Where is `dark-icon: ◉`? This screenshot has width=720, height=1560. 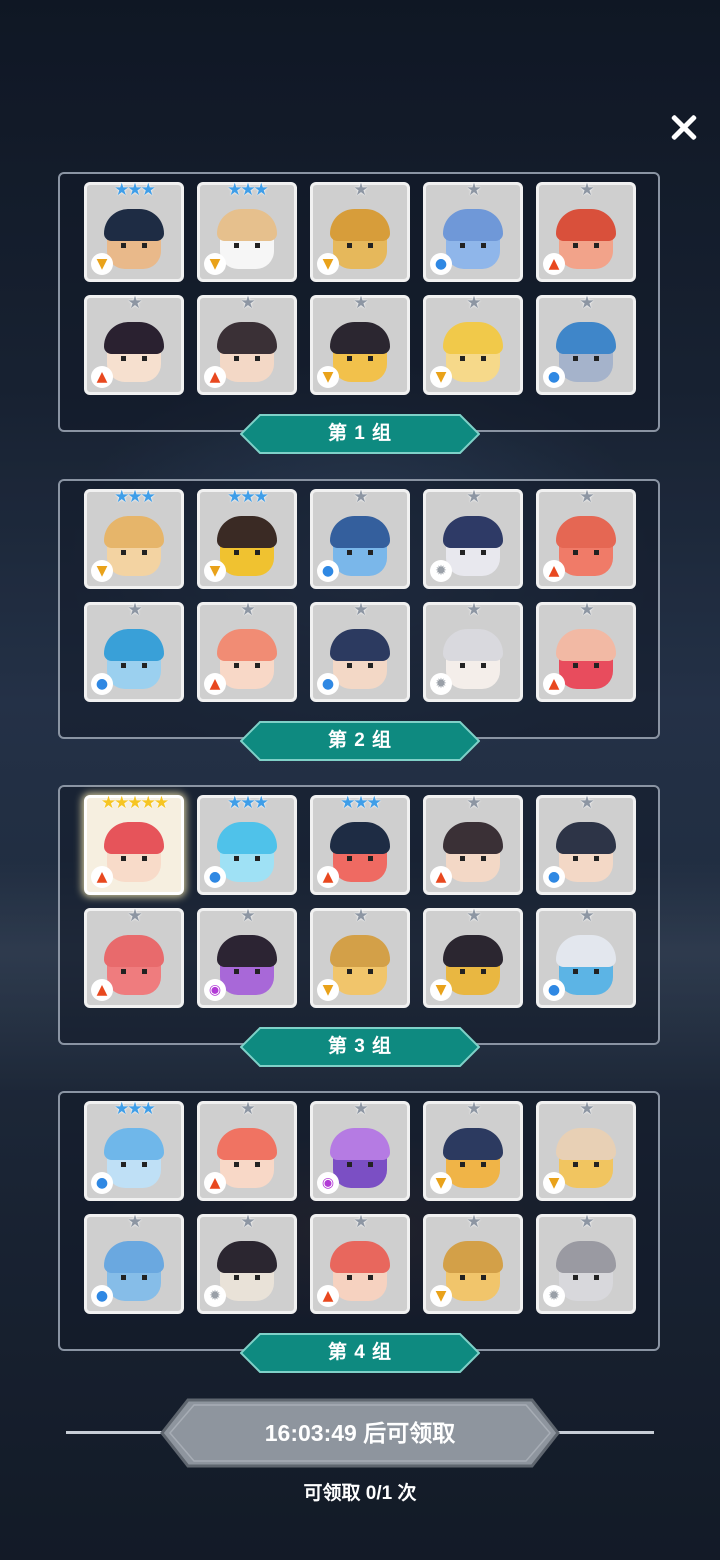 dark-icon: ◉ is located at coordinates (328, 1183).